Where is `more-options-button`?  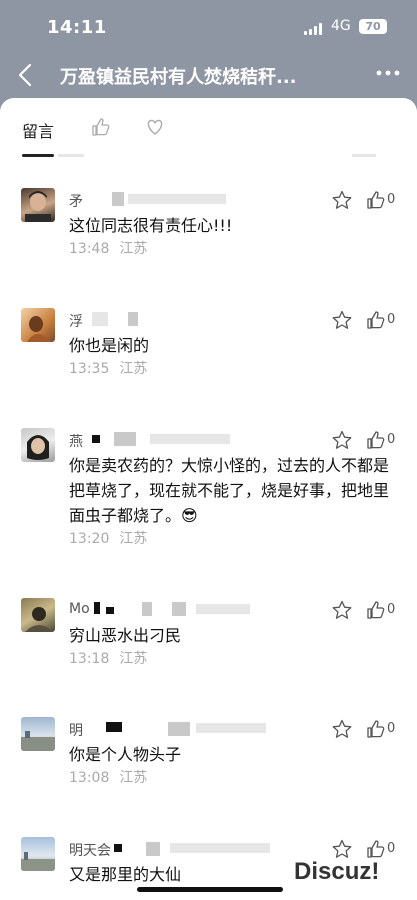
more-options-button is located at coordinates (388, 72).